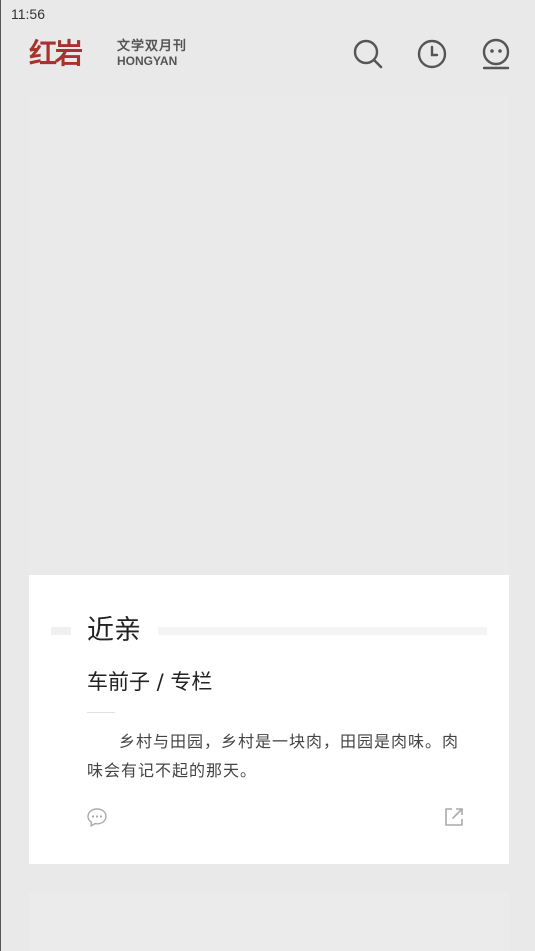 This screenshot has height=951, width=535. I want to click on logo-subtitle-en: HONGYAN, so click(147, 61).